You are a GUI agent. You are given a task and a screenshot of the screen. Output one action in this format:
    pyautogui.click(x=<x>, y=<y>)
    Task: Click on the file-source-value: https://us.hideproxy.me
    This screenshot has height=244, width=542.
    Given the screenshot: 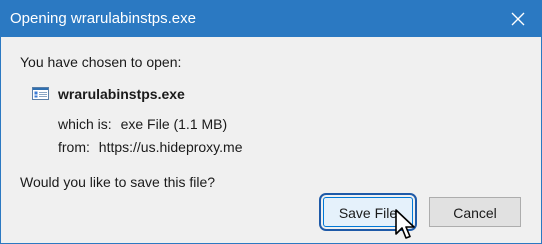 What is the action you would take?
    pyautogui.click(x=170, y=147)
    